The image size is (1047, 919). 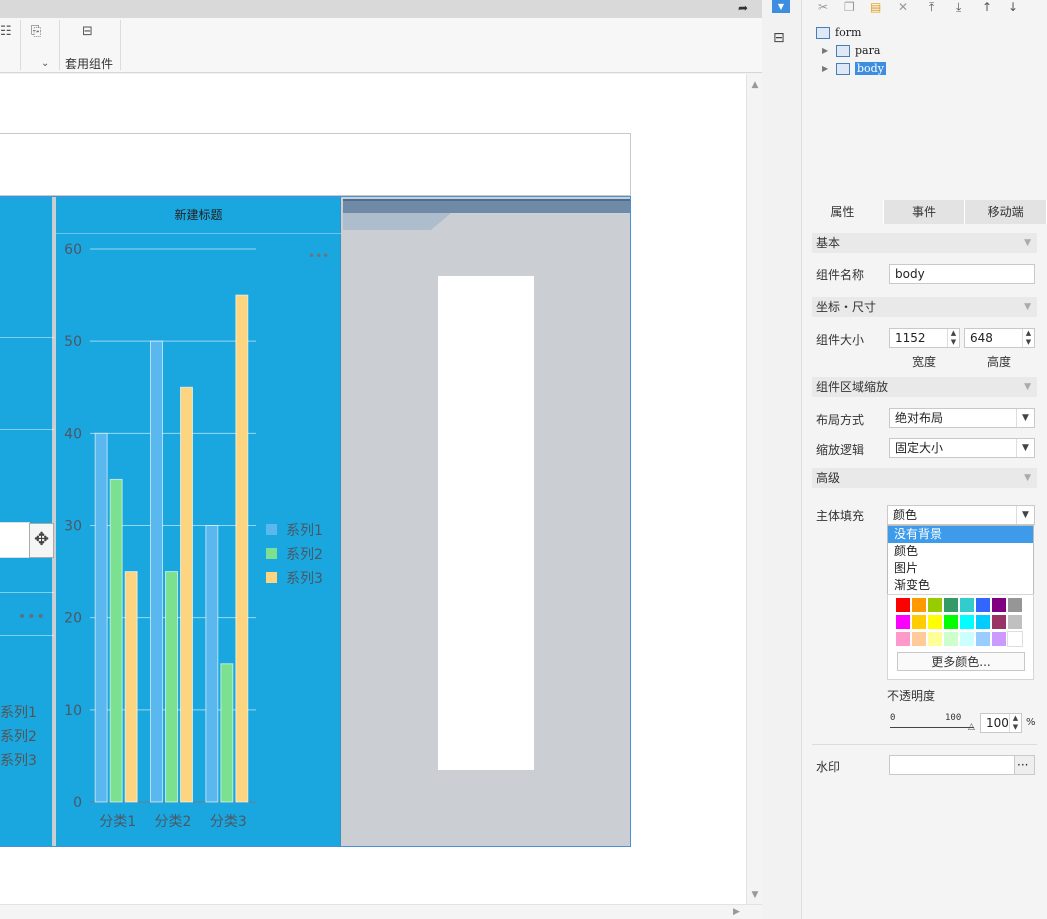 I want to click on watermark-input, so click(x=952, y=765).